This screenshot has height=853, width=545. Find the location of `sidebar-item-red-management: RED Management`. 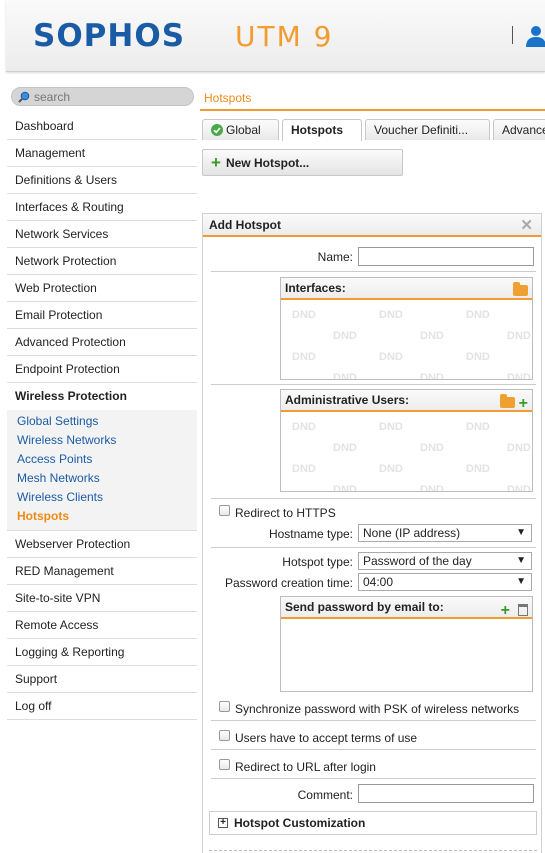

sidebar-item-red-management: RED Management is located at coordinates (102, 571).